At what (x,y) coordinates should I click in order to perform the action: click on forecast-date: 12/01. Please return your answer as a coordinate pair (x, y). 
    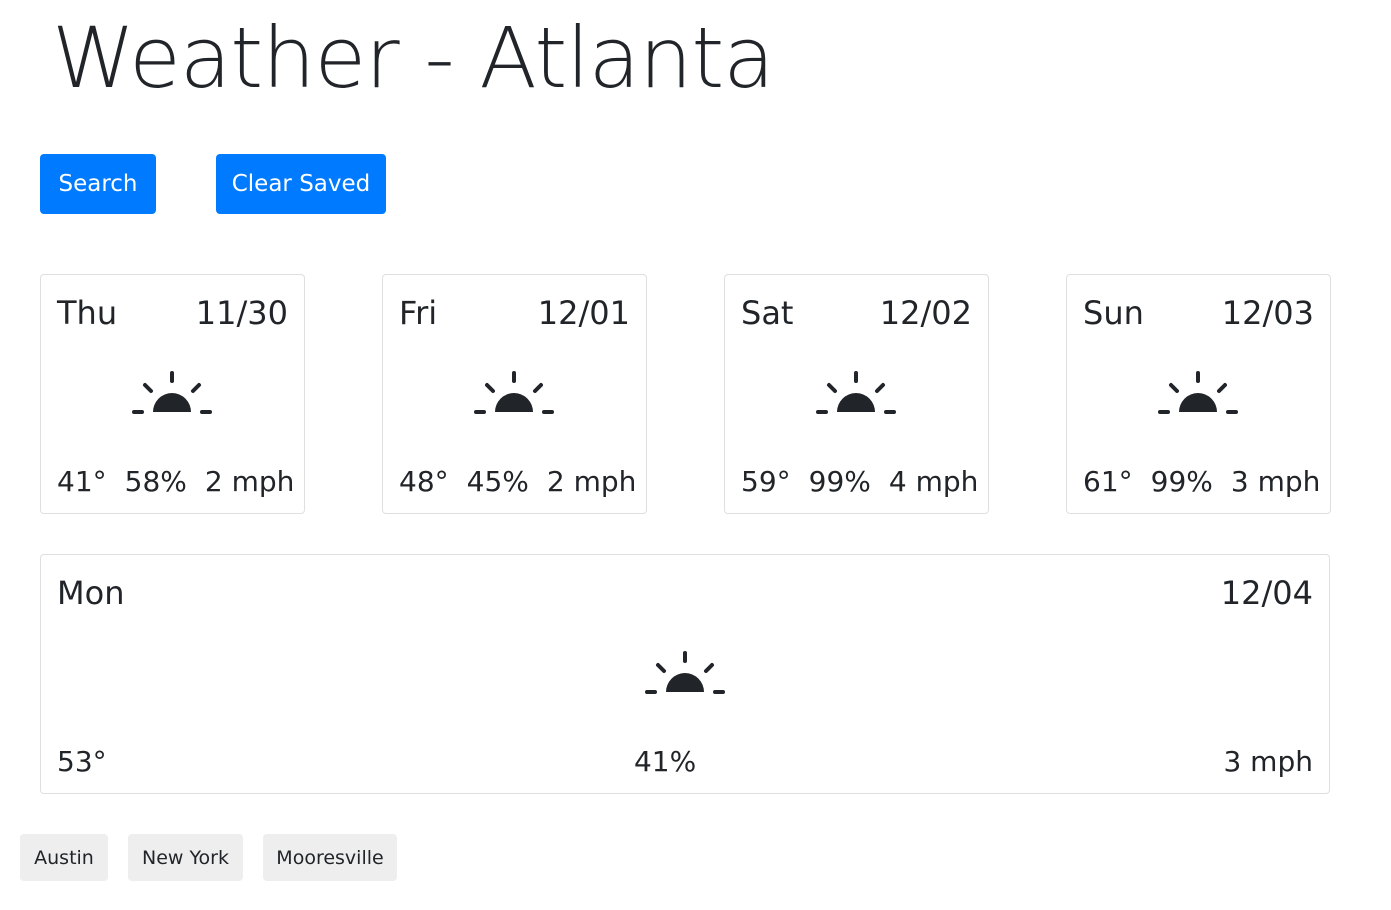
    Looking at the image, I should click on (583, 313).